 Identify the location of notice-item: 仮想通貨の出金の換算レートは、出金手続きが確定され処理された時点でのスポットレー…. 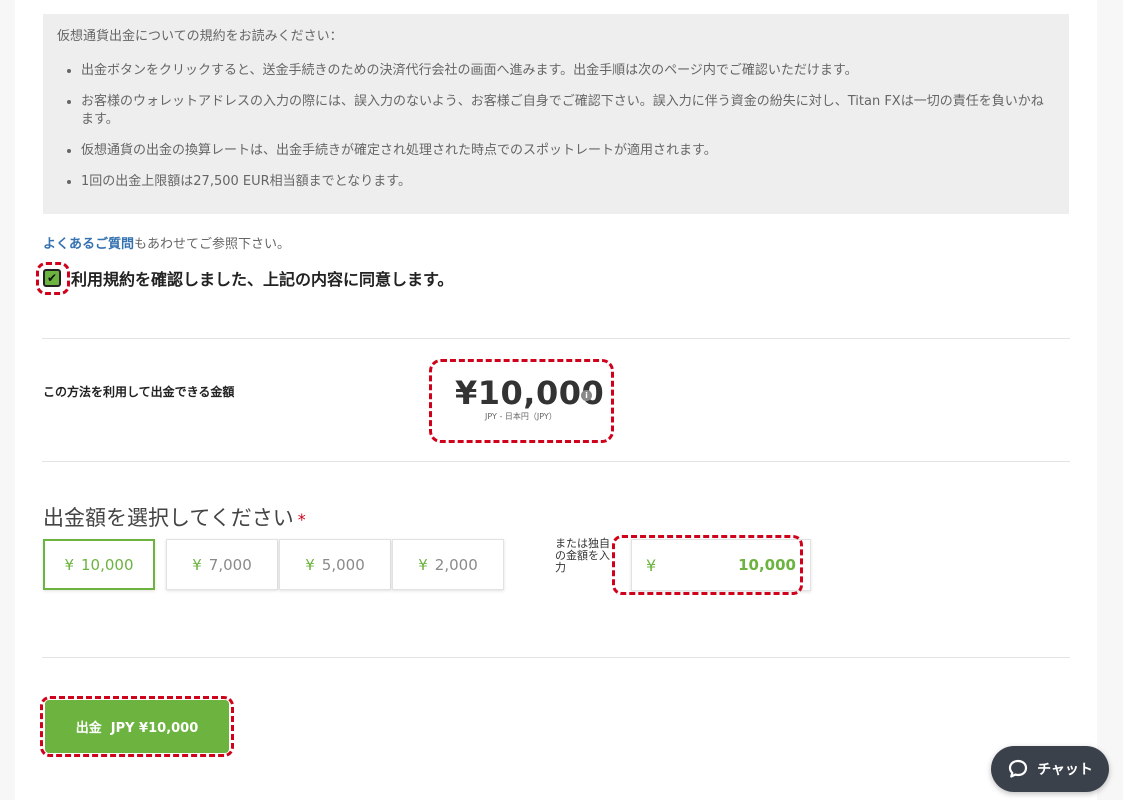
(568, 151).